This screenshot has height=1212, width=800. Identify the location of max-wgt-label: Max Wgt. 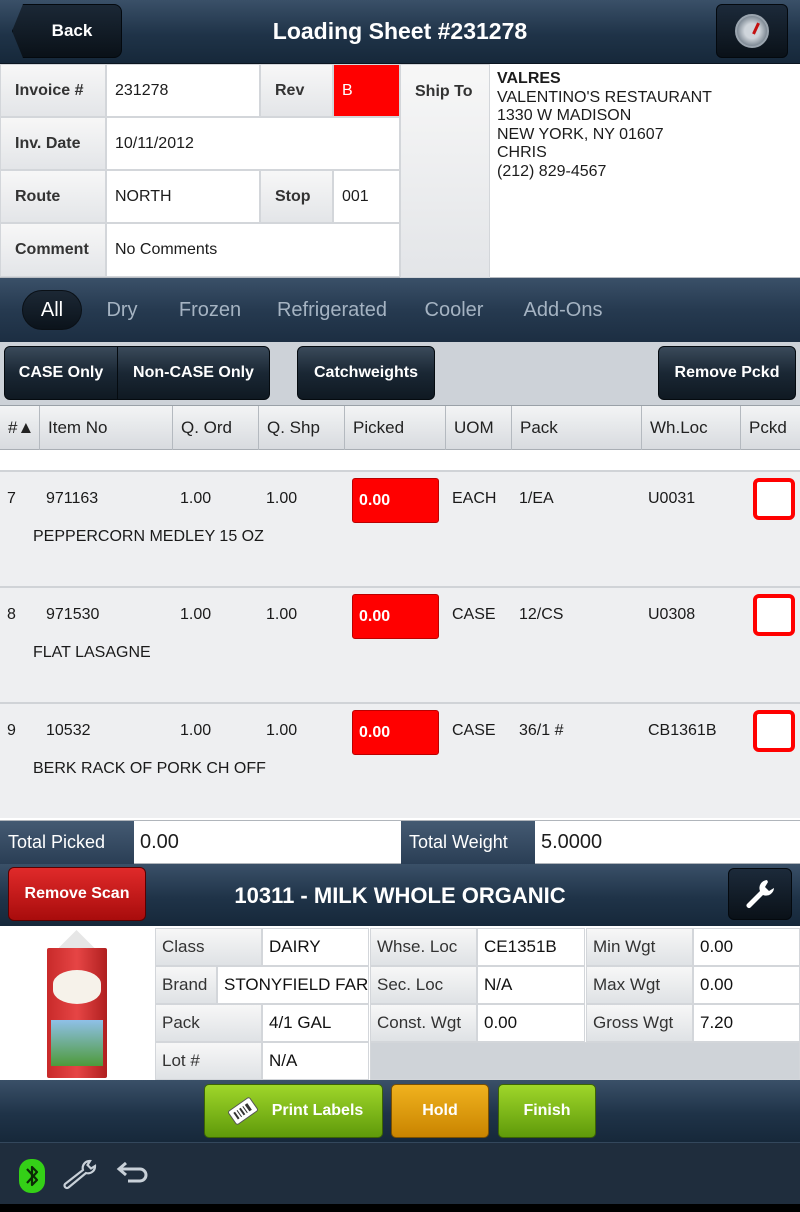
(639, 985).